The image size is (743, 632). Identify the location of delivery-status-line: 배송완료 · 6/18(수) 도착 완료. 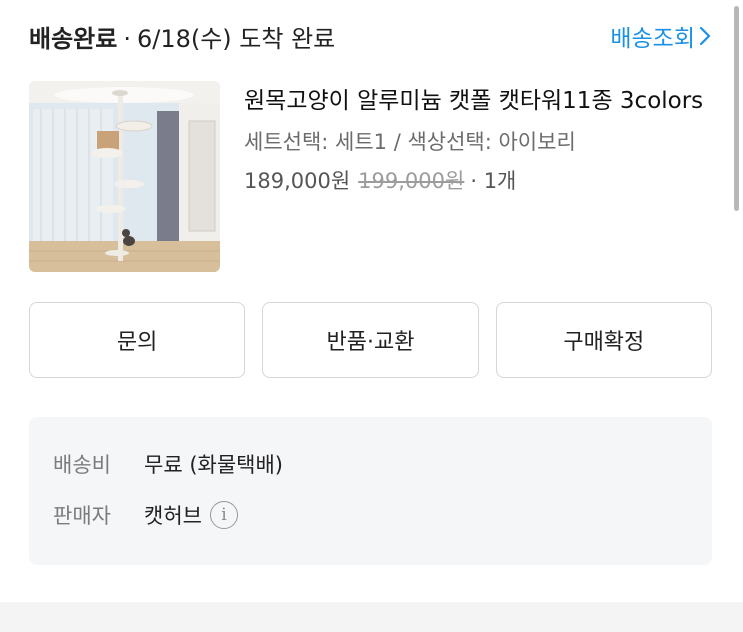
(182, 36).